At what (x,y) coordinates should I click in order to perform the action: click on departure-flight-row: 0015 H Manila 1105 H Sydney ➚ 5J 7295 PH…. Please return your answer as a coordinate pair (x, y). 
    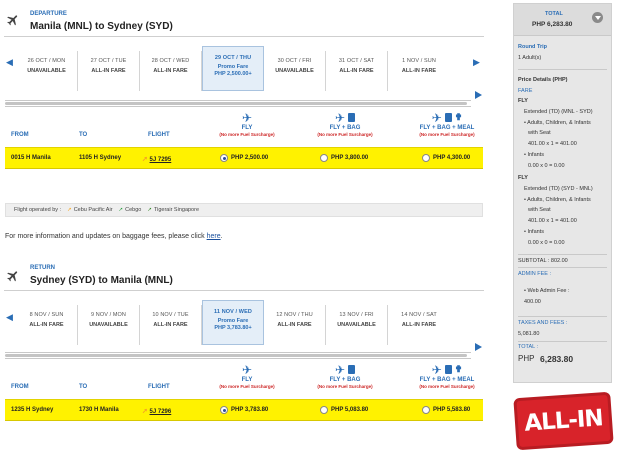
    Looking at the image, I should click on (244, 158).